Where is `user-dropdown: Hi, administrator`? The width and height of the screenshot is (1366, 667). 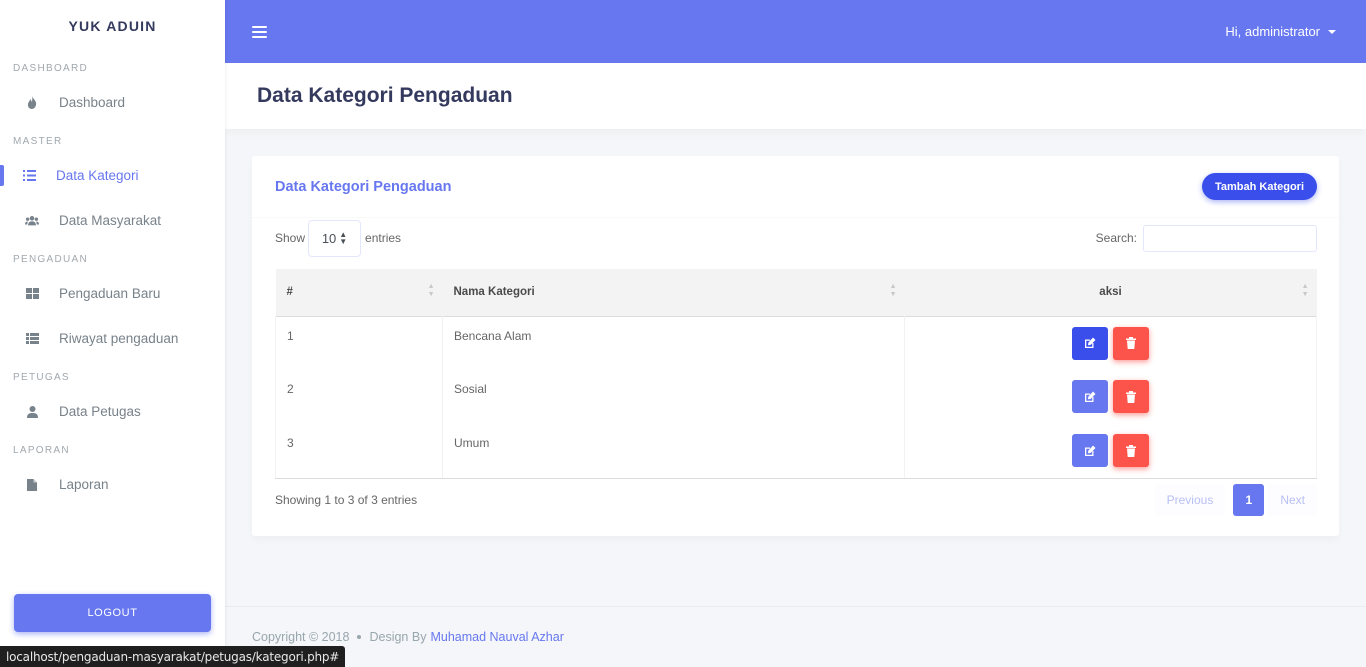 user-dropdown: Hi, administrator is located at coordinates (1280, 31).